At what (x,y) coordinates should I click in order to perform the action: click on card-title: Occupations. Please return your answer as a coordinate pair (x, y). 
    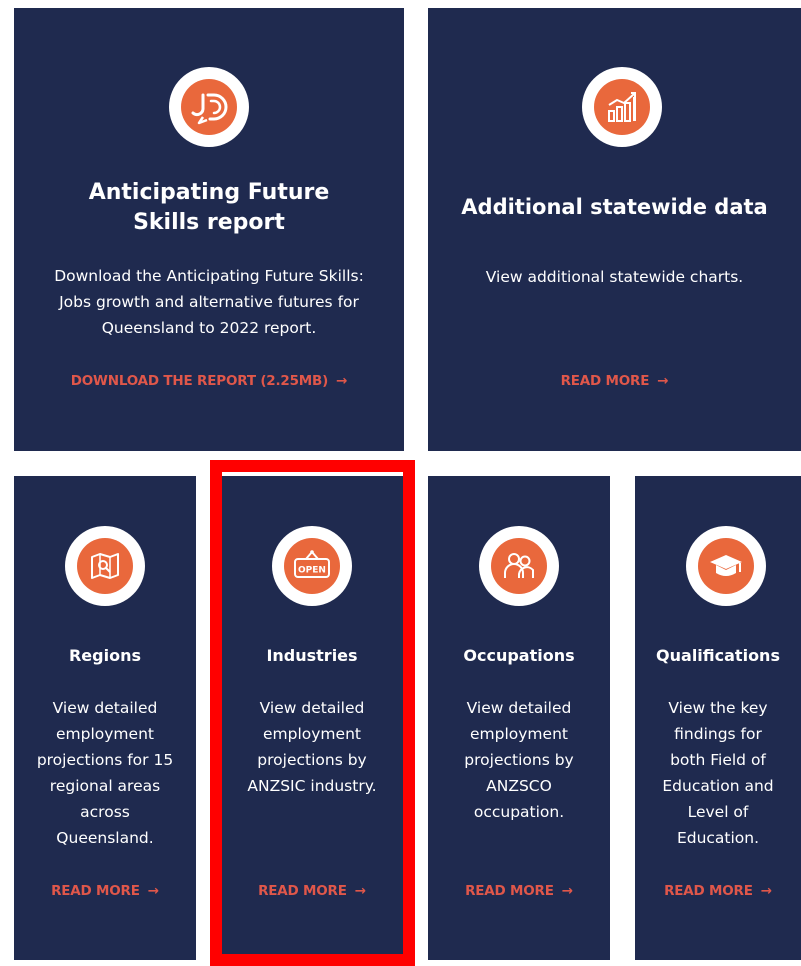
    Looking at the image, I should click on (519, 655).